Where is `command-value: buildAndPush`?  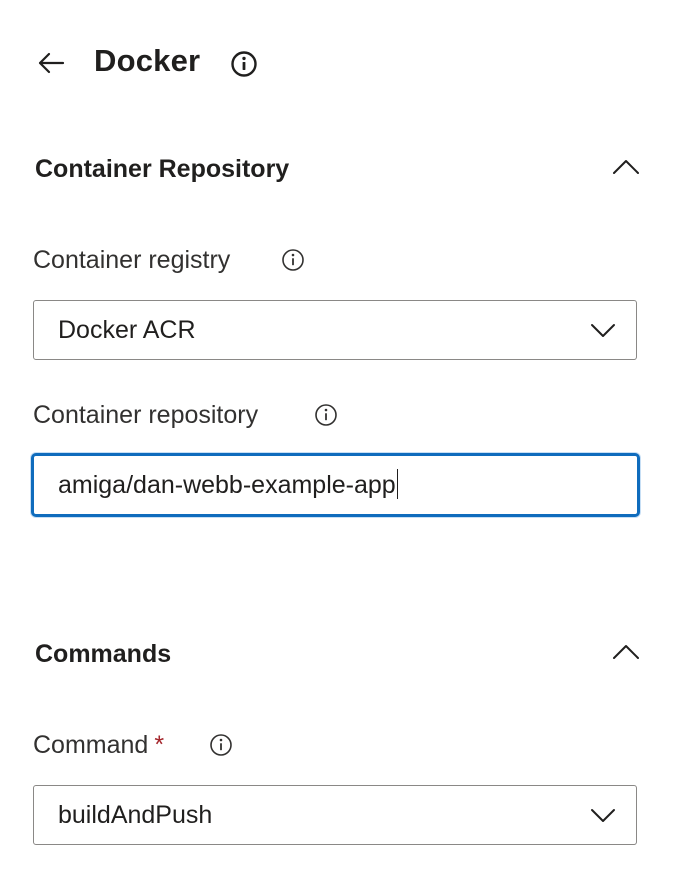 command-value: buildAndPush is located at coordinates (135, 815).